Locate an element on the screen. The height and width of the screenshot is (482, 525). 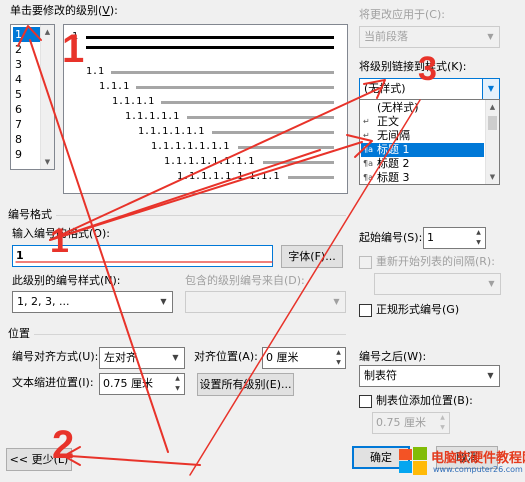
preview-number: 1.1.1.1 is located at coordinates (133, 101).